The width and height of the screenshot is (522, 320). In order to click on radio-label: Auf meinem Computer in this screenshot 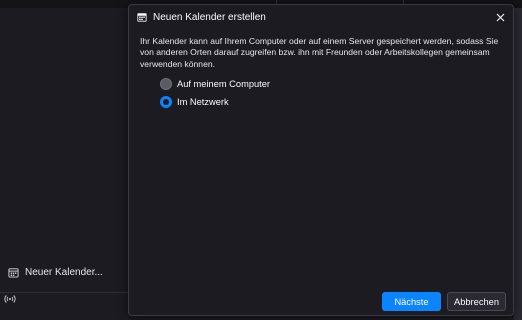, I will do `click(224, 84)`.